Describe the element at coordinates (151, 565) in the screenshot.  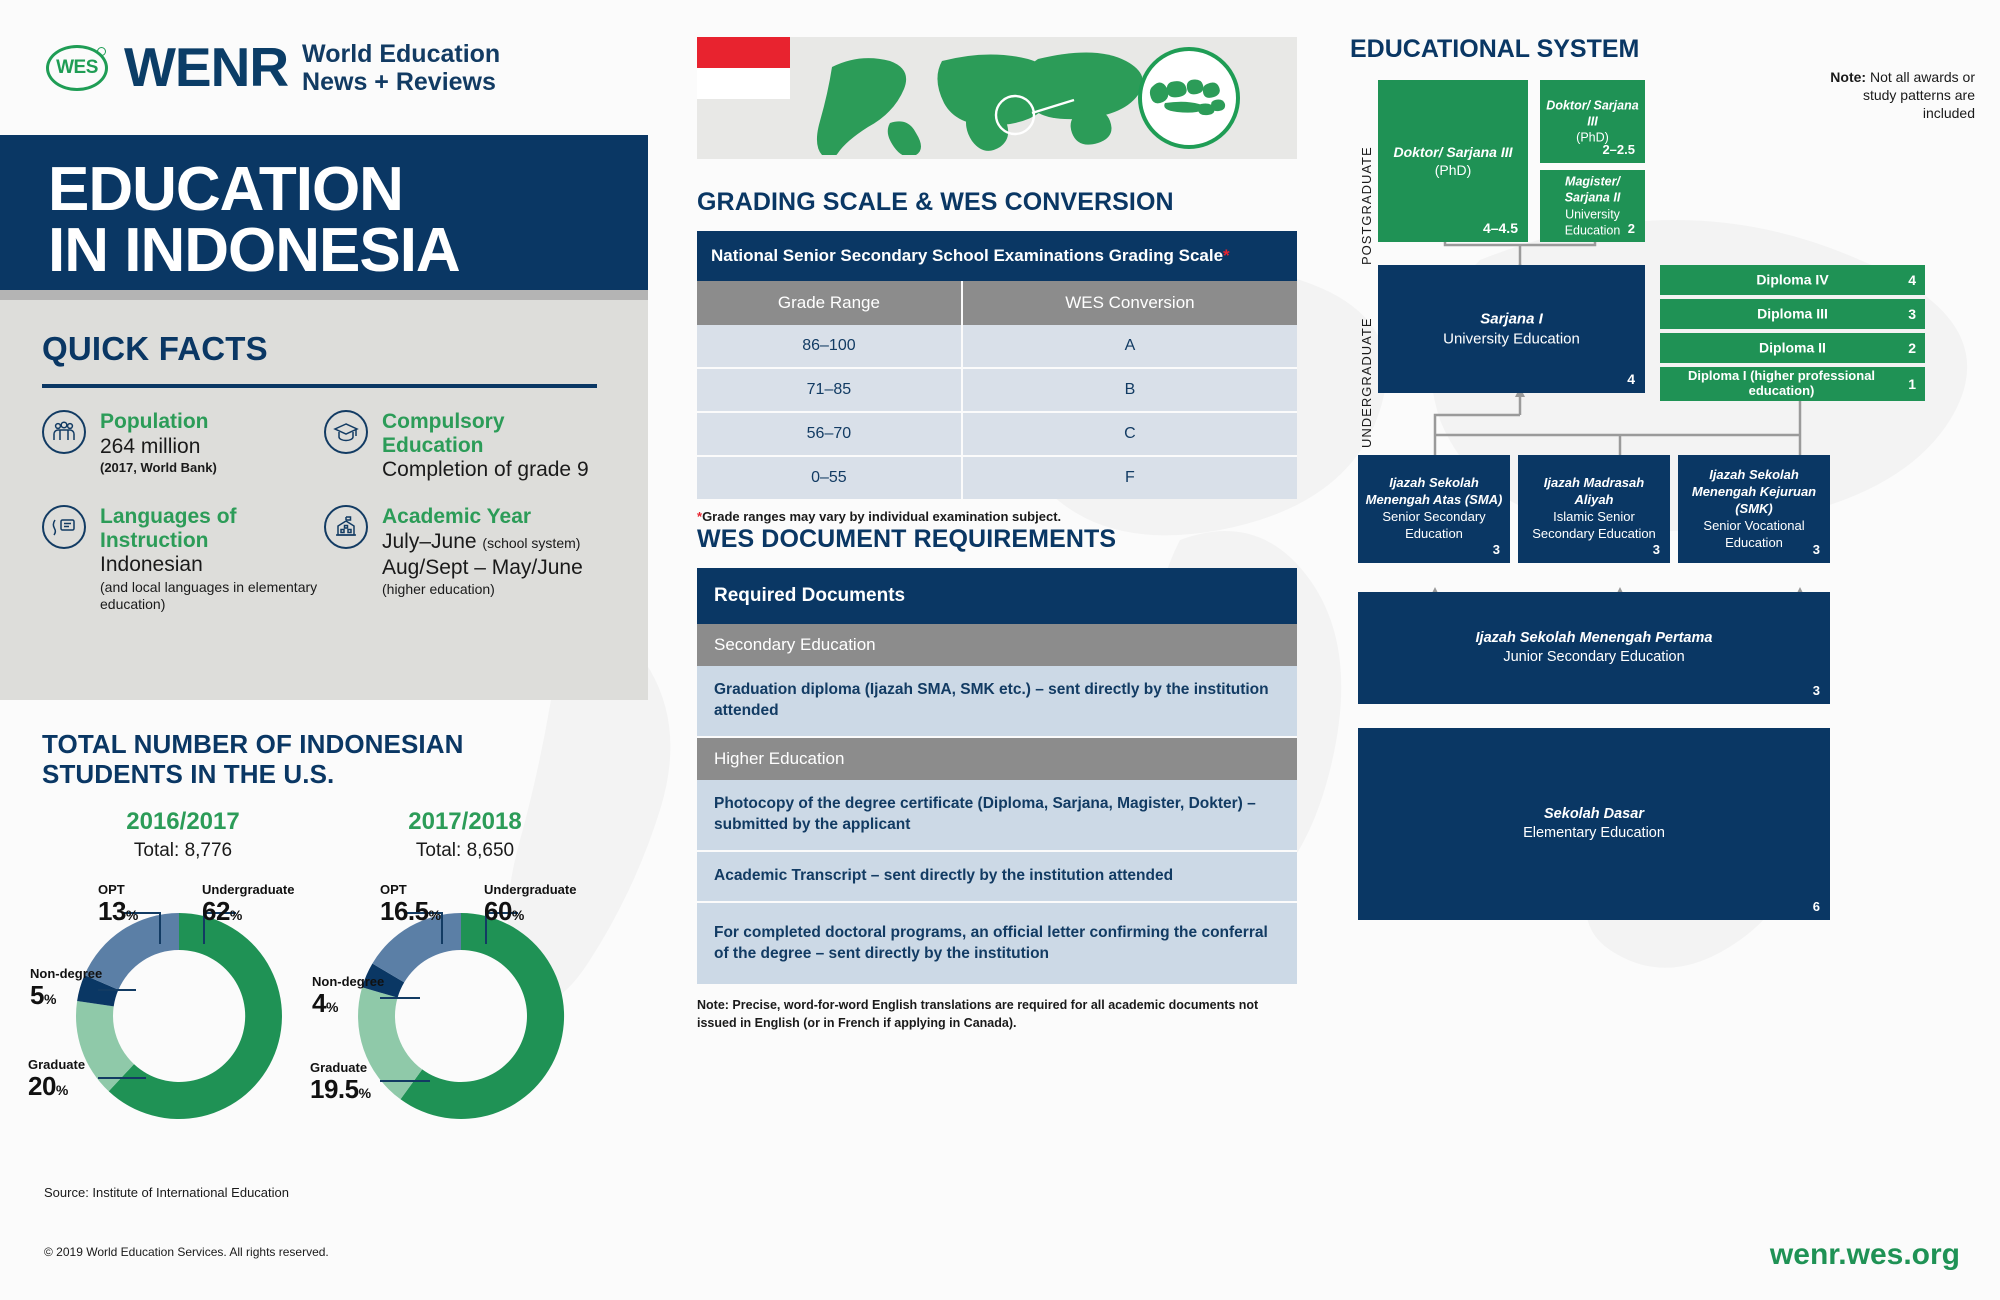
I see `fact-value: Indonesian` at that location.